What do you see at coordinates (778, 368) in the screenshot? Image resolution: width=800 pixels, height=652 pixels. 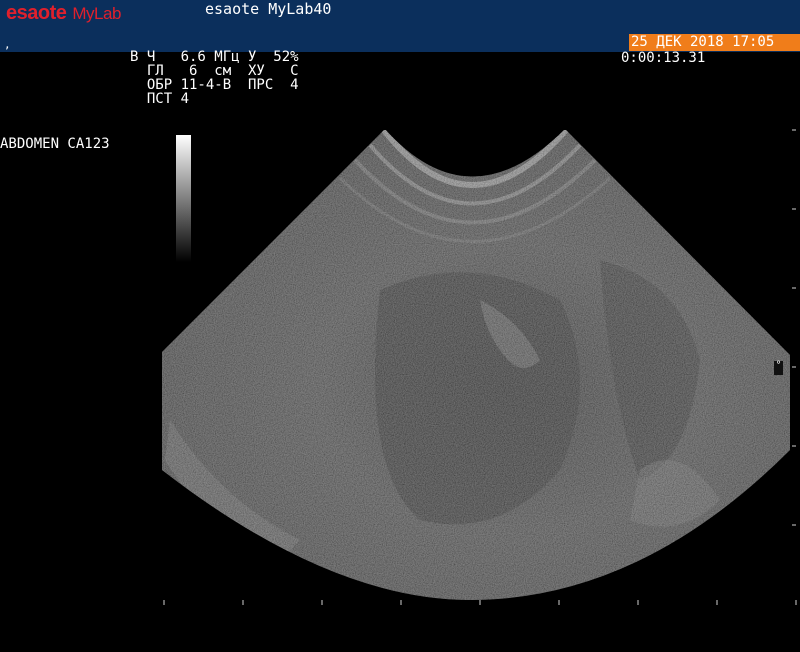 I see `focus-marker: °` at bounding box center [778, 368].